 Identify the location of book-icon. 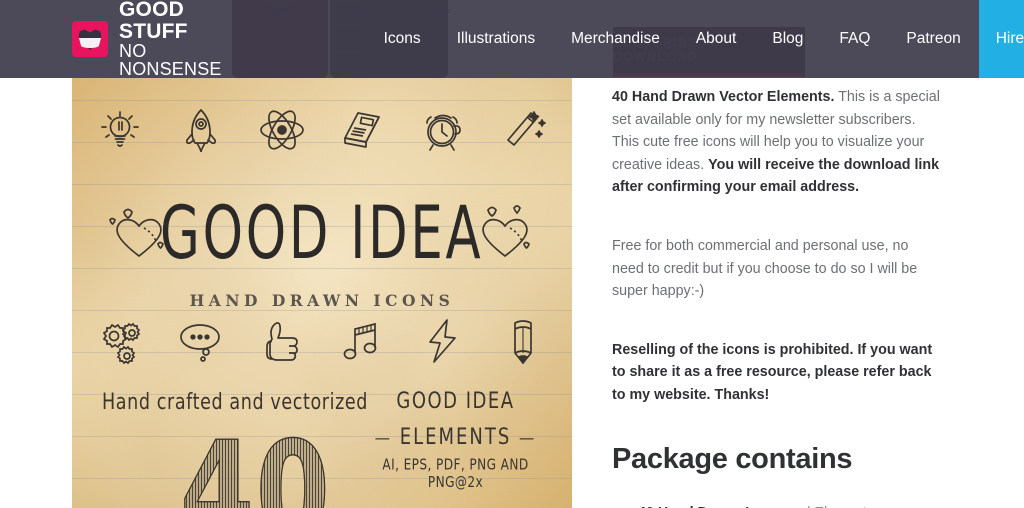
(362, 130).